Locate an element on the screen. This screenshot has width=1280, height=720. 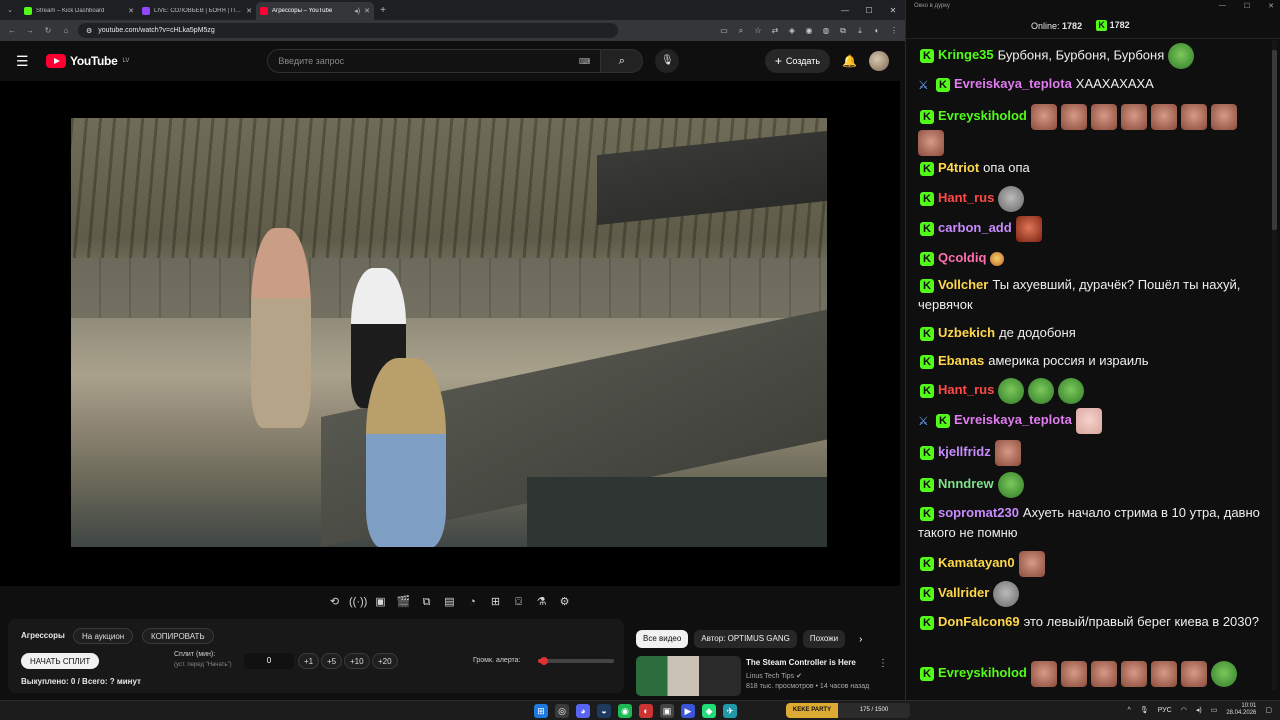
chat-username: Uzbekich is located at coordinates (966, 332).